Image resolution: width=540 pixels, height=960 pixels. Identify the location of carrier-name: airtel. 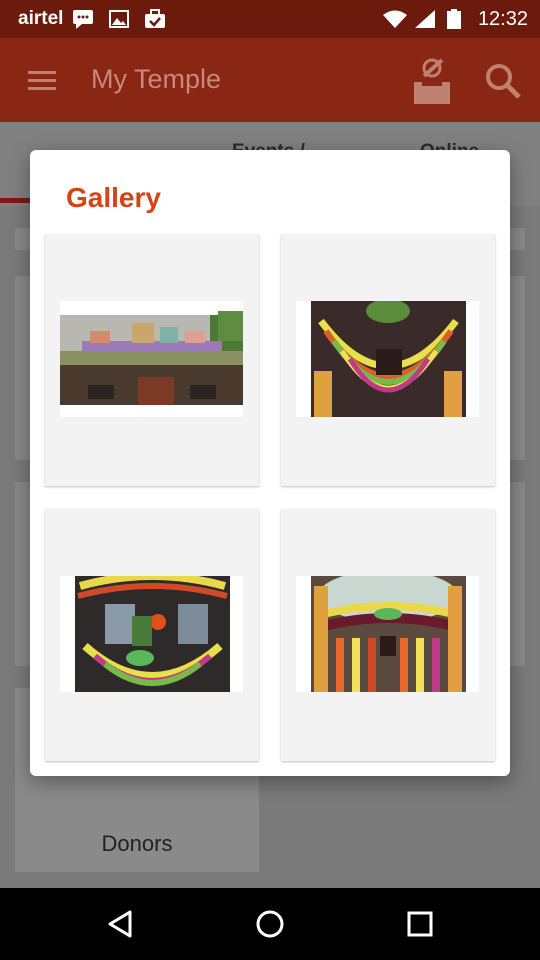
(41, 18).